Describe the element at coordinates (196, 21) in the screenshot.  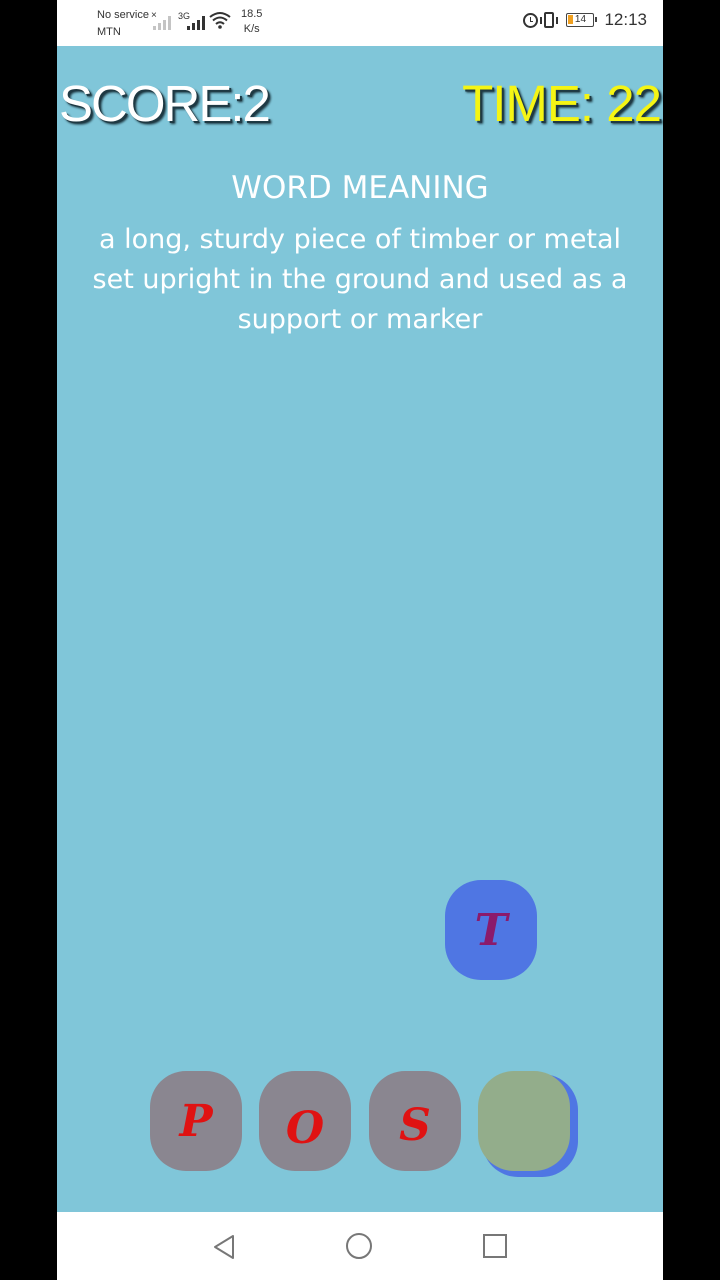
I see `signal-icon` at that location.